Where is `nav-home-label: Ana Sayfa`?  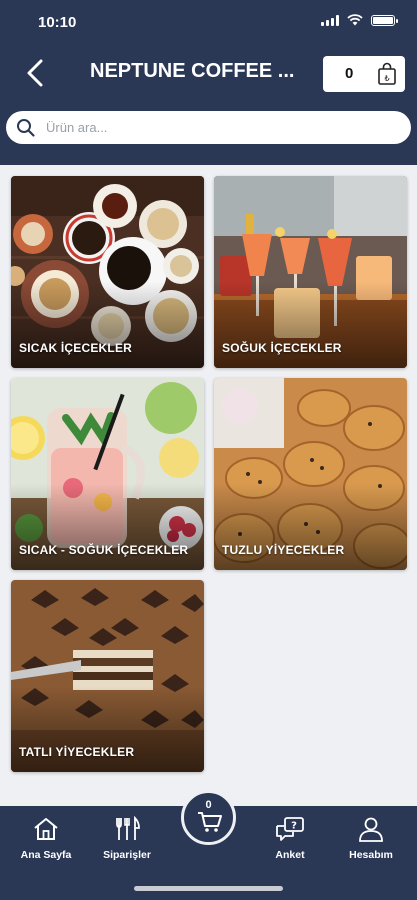
nav-home-label: Ana Sayfa is located at coordinates (46, 855).